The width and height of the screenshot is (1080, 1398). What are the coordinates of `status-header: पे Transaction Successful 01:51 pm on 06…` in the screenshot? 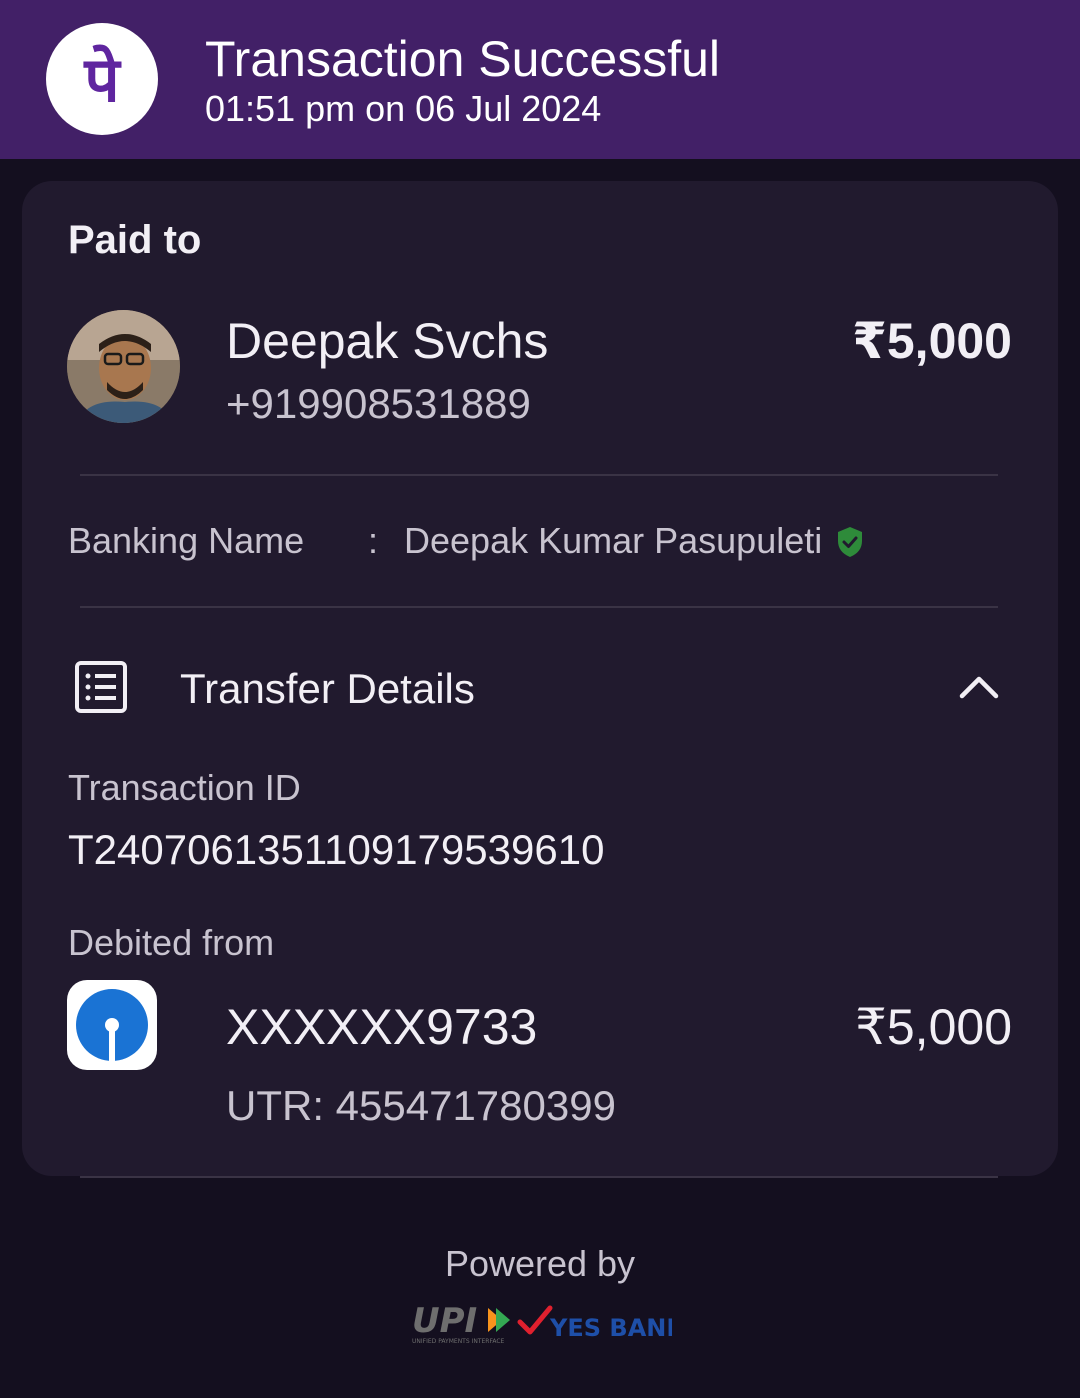 It's located at (540, 79).